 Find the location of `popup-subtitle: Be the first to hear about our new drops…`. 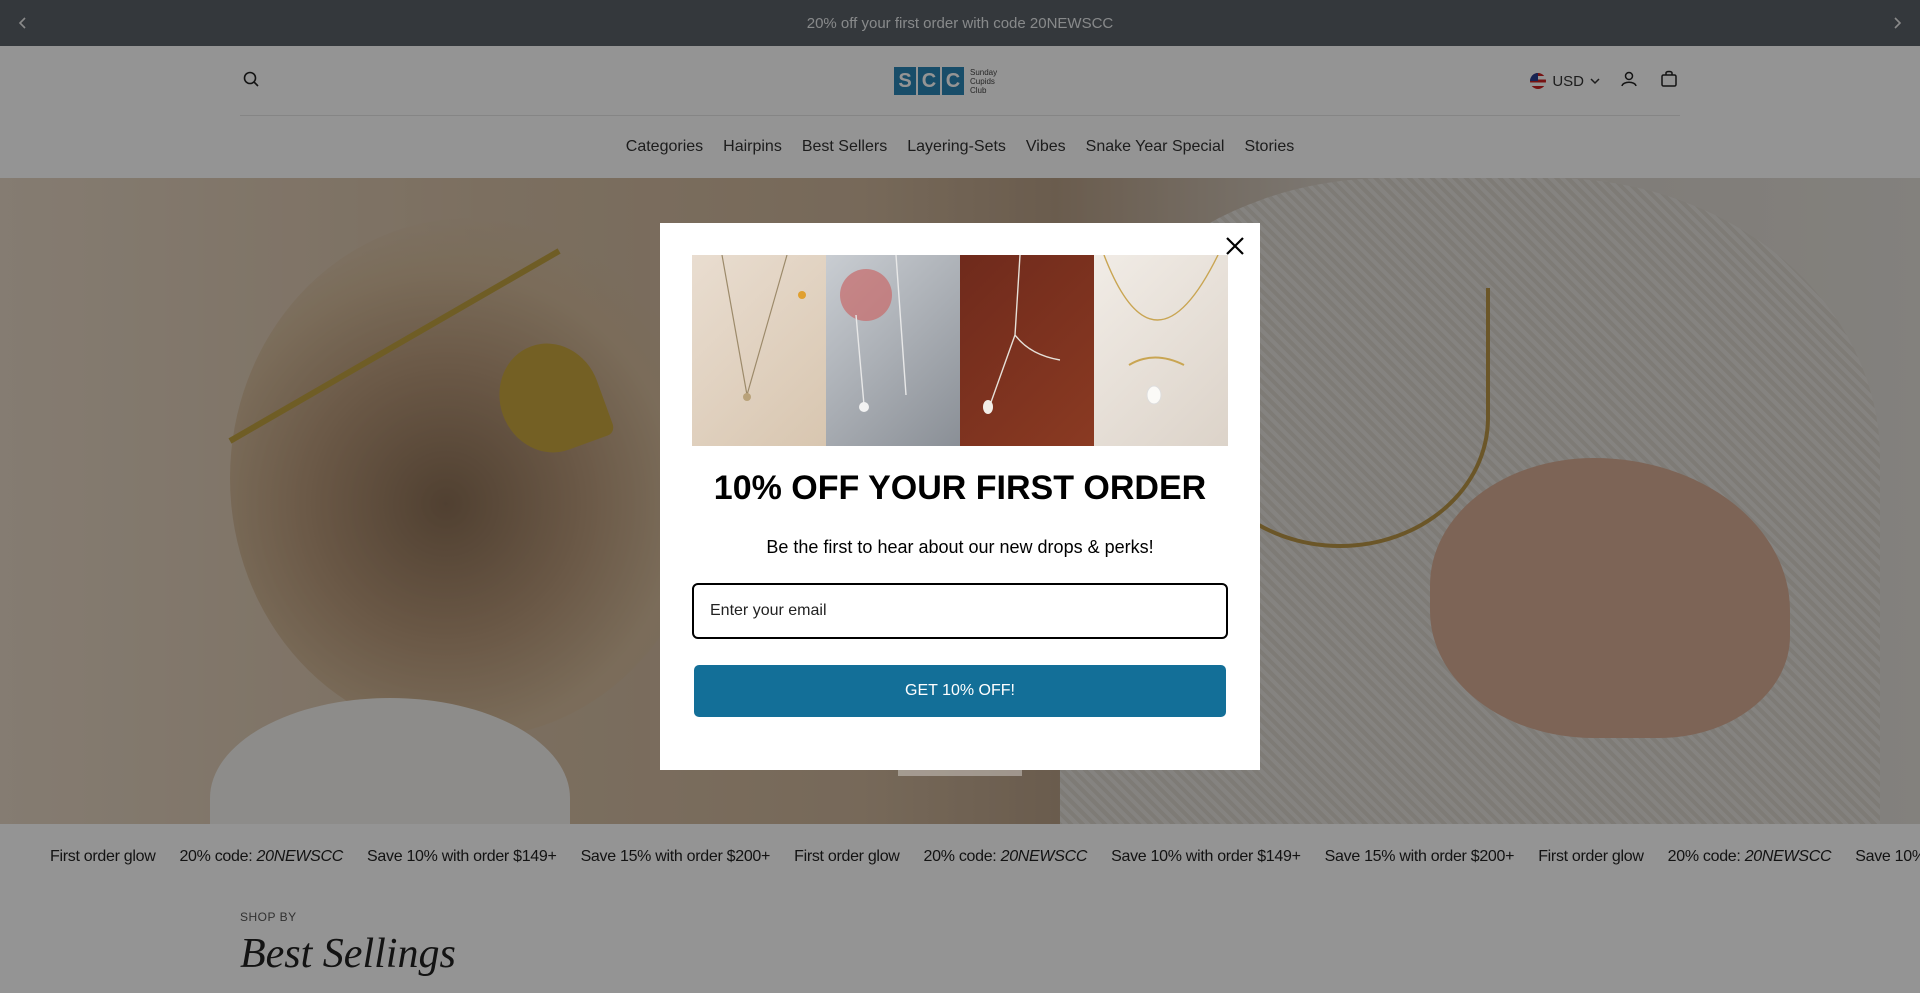

popup-subtitle: Be the first to hear about our new drops… is located at coordinates (960, 547).